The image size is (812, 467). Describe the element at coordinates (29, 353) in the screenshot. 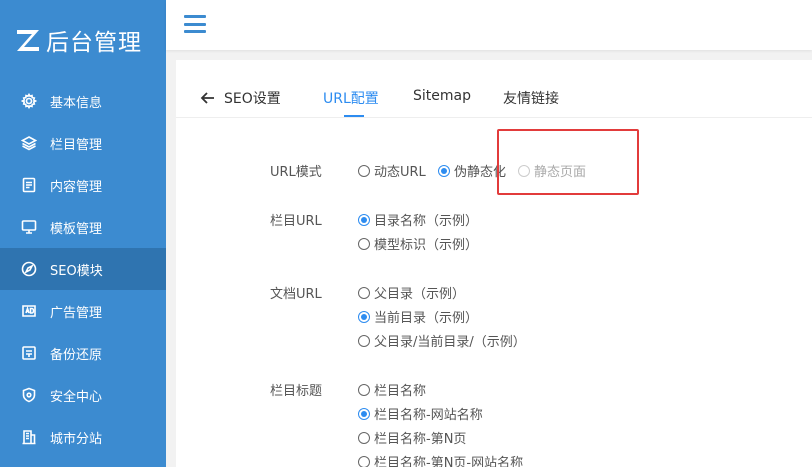

I see `backup-icon` at that location.